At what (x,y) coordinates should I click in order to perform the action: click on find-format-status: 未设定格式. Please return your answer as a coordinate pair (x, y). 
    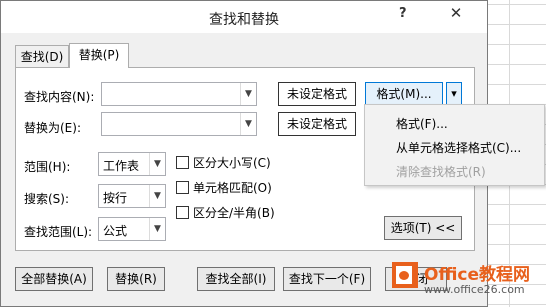
    Looking at the image, I should click on (317, 94).